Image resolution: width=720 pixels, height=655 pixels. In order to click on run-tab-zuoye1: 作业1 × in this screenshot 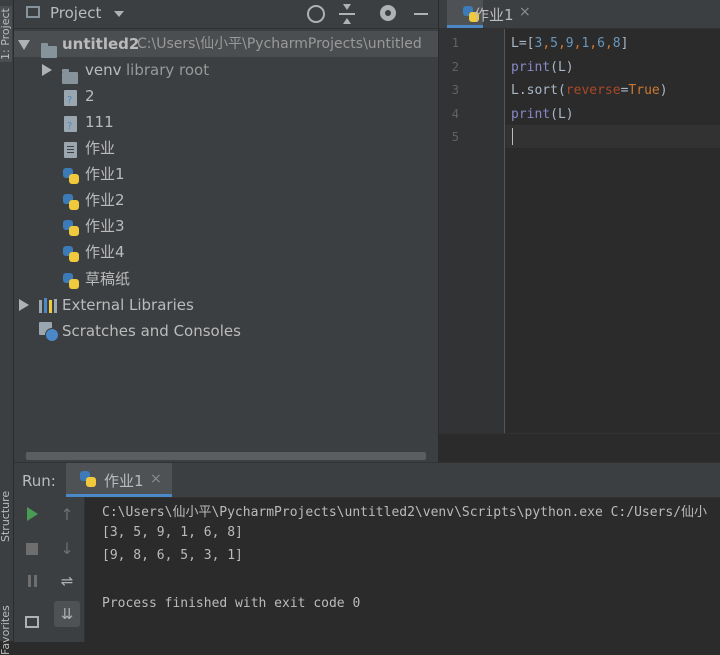, I will do `click(119, 480)`.